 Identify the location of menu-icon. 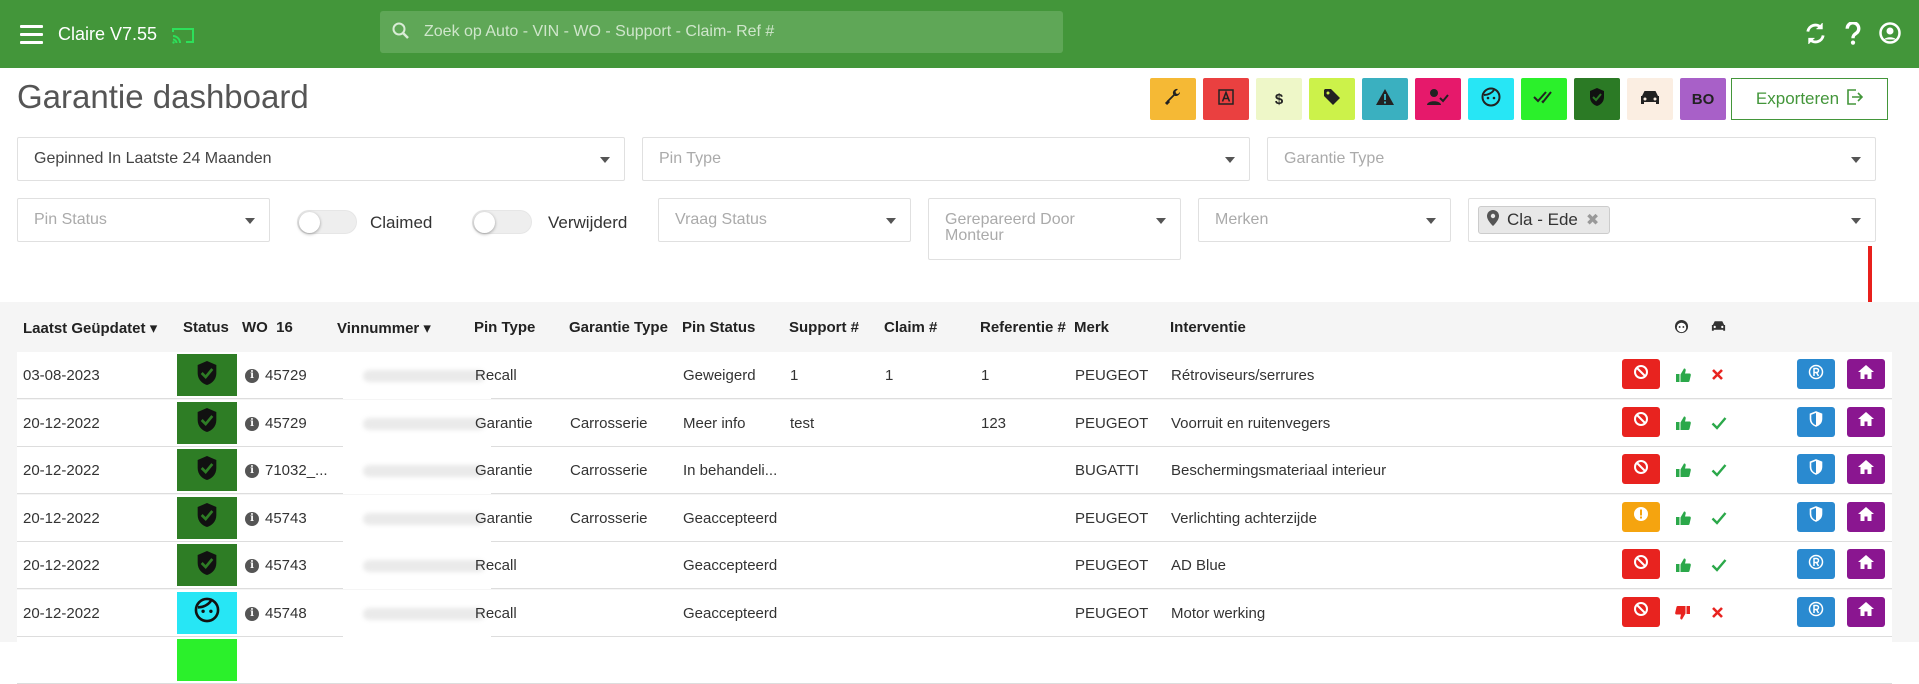
(31, 34).